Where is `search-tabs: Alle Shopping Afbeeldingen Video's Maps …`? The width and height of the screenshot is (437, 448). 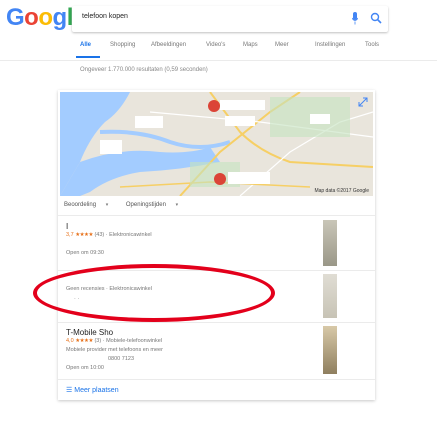
search-tabs: Alle Shopping Afbeeldingen Video's Maps … is located at coordinates (218, 52).